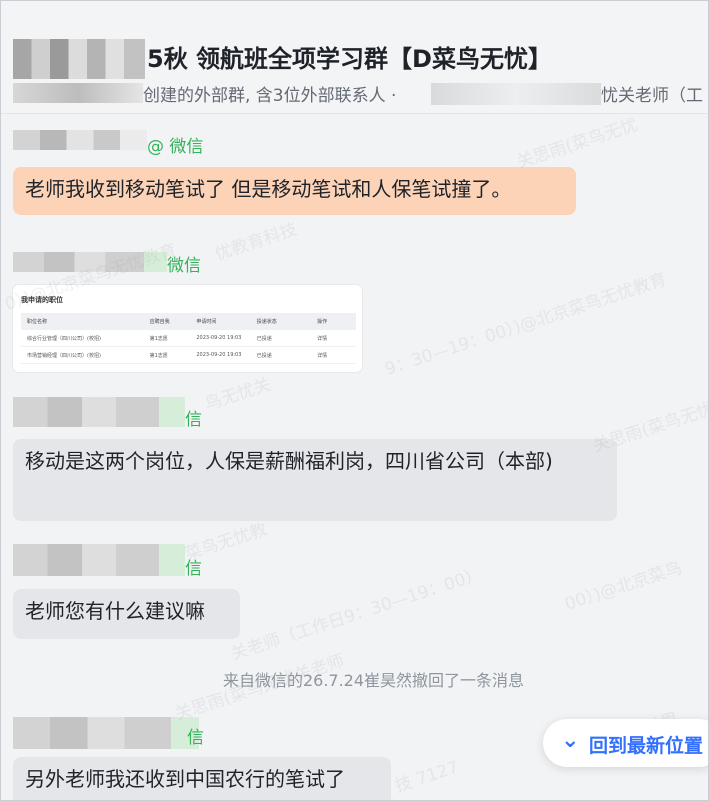 This screenshot has height=801, width=709. What do you see at coordinates (126, 614) in the screenshot?
I see `message-bubble: 老师您有什么建议嘛` at bounding box center [126, 614].